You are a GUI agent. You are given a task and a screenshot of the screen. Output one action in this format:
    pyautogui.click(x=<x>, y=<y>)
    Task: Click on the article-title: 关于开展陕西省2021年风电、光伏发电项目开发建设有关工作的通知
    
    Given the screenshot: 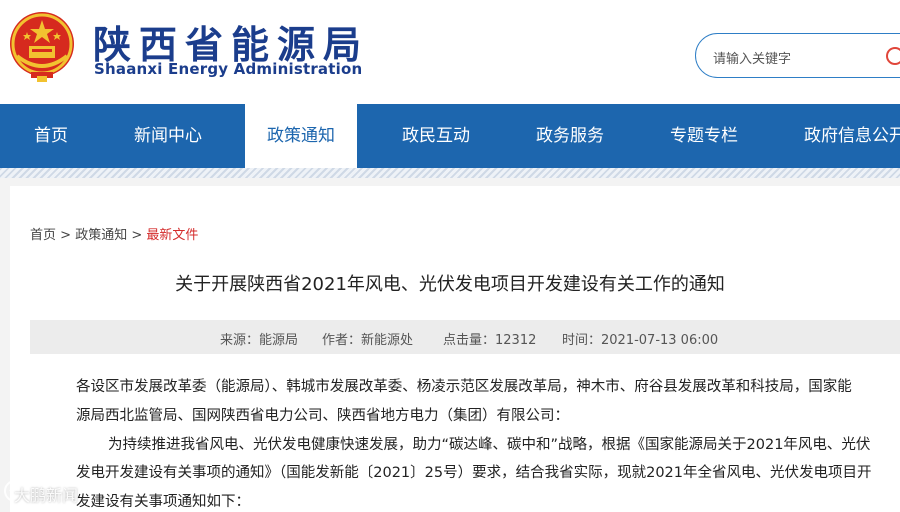 What is the action you would take?
    pyautogui.click(x=450, y=284)
    